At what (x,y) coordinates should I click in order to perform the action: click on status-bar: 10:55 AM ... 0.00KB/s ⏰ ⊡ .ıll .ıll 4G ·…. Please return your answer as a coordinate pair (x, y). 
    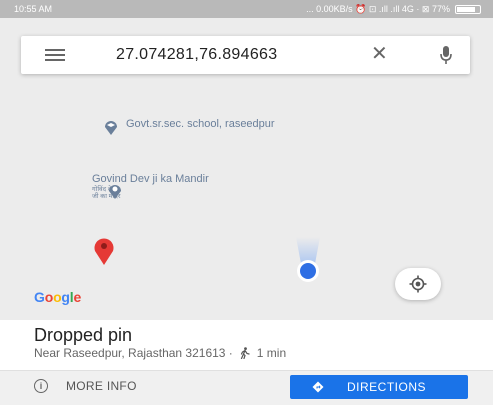
    Looking at the image, I should click on (246, 9).